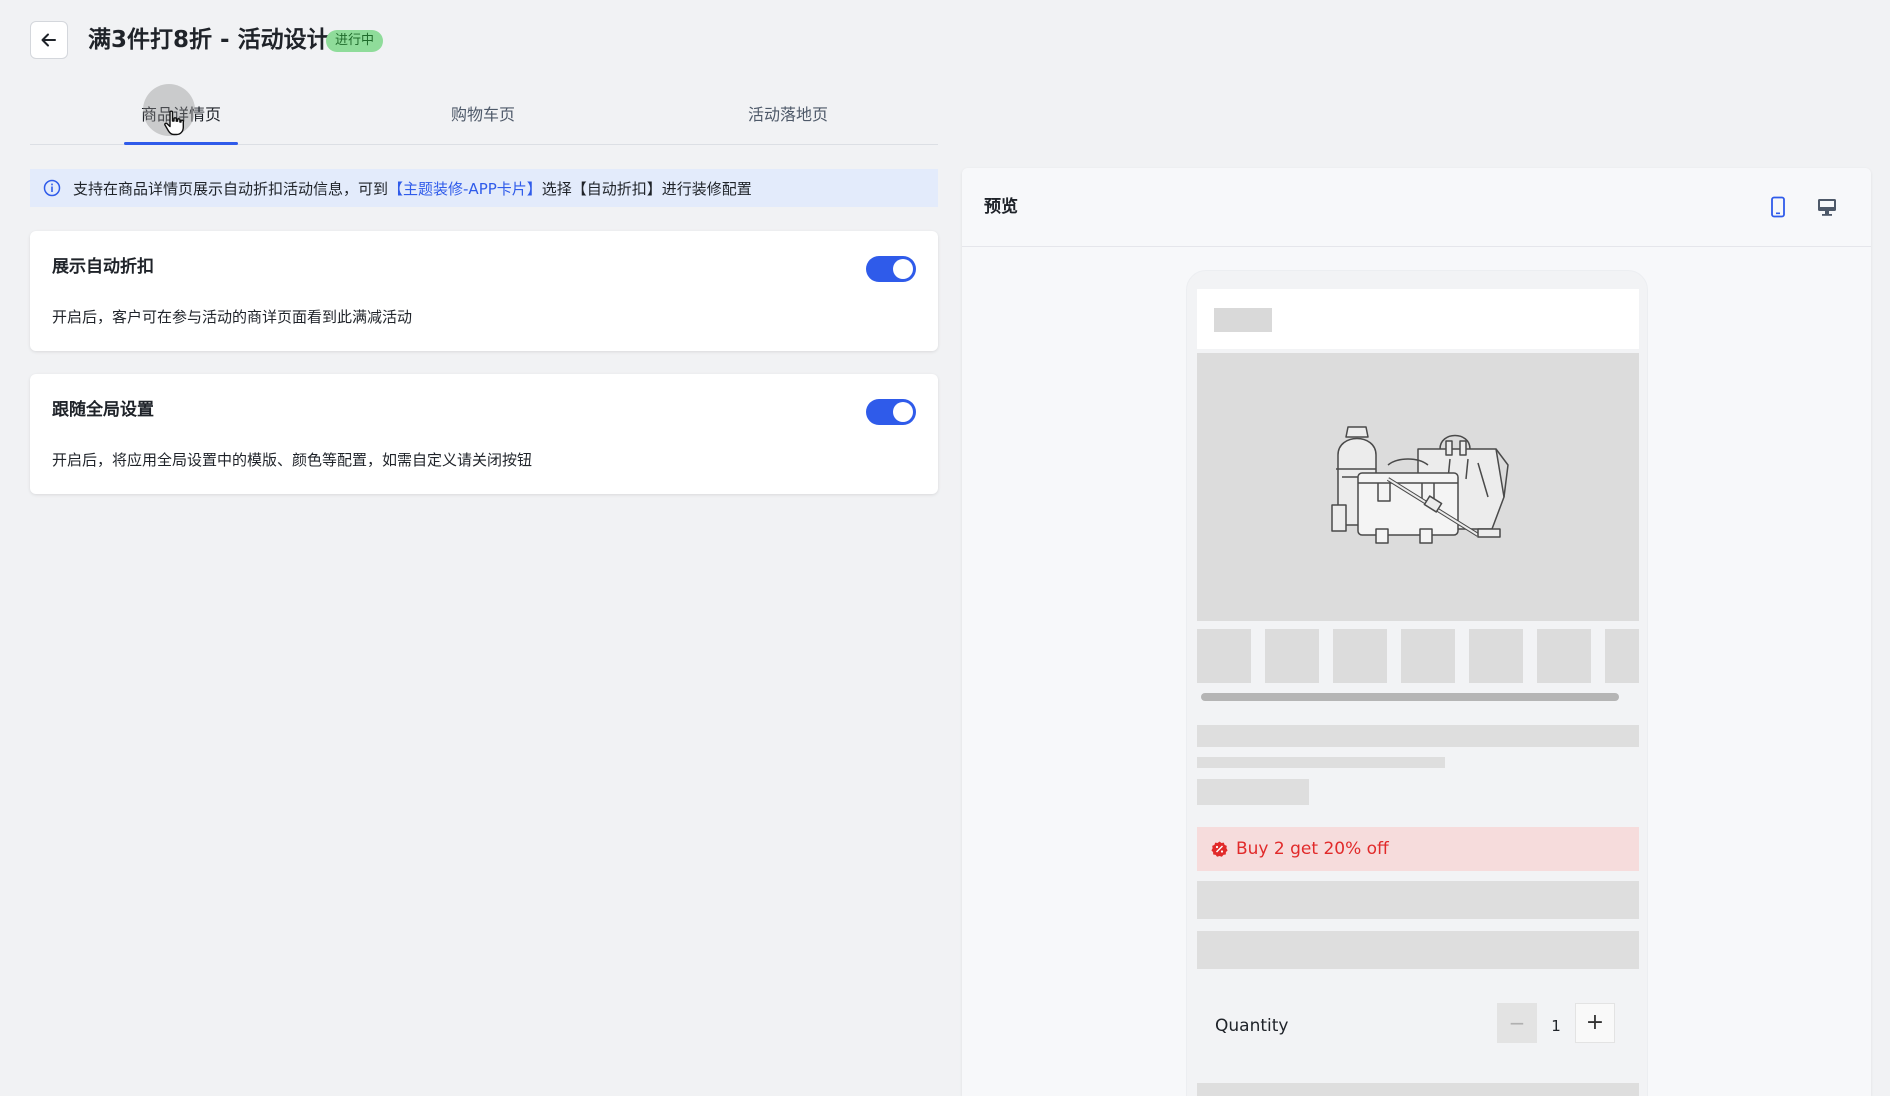  I want to click on thumbnail-strip, so click(1418, 656).